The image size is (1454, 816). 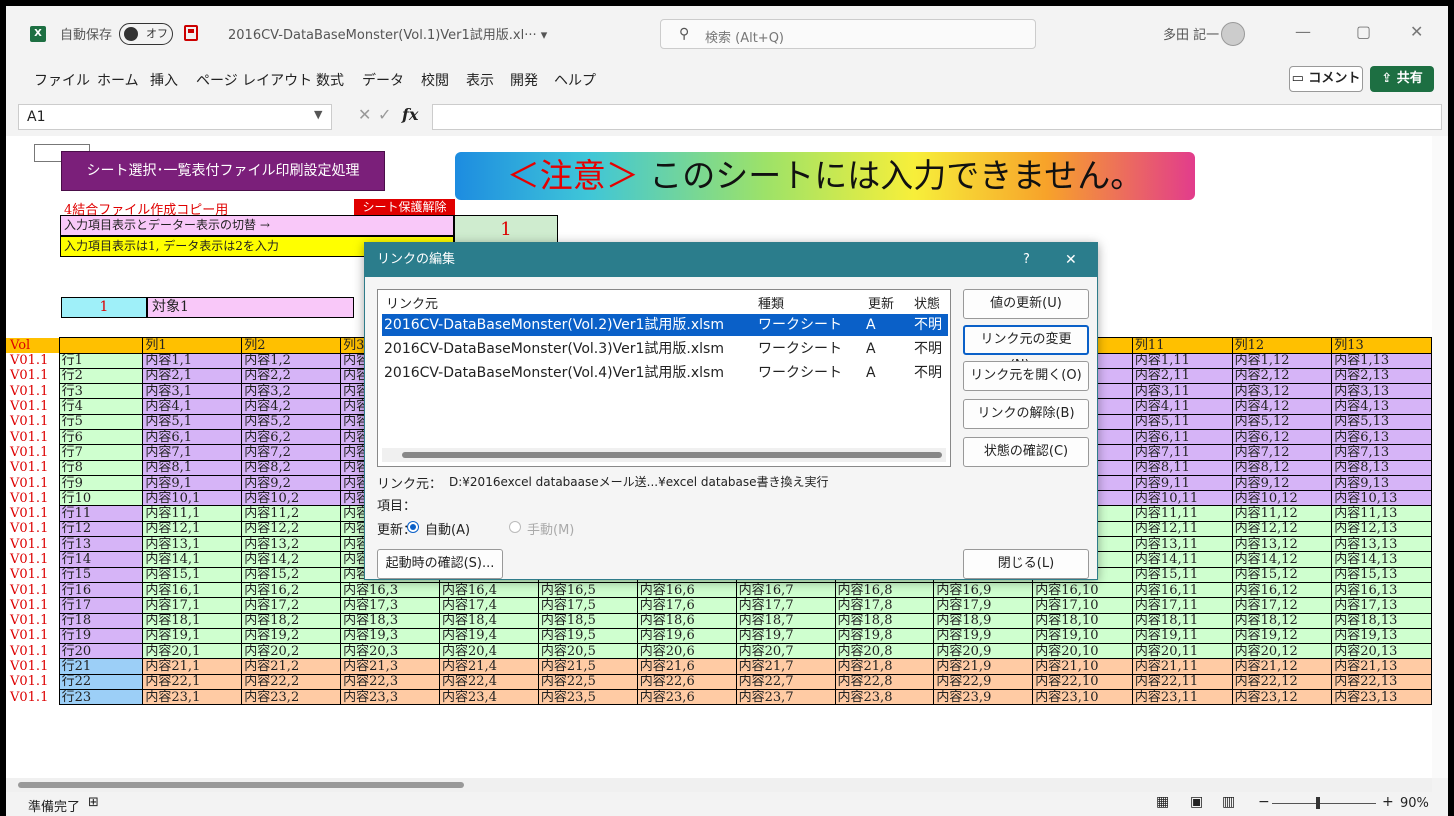 I want to click on data-cell: 内容20,7, so click(x=785, y=651).